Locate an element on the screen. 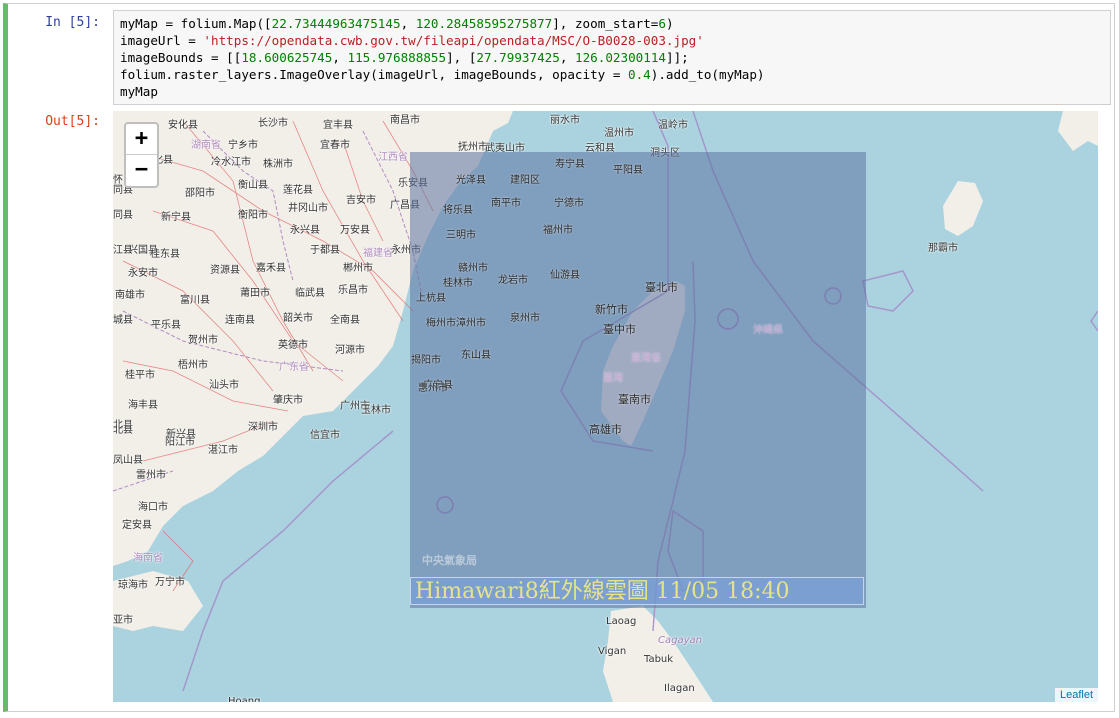  zoom-control: + − is located at coordinates (141, 155).